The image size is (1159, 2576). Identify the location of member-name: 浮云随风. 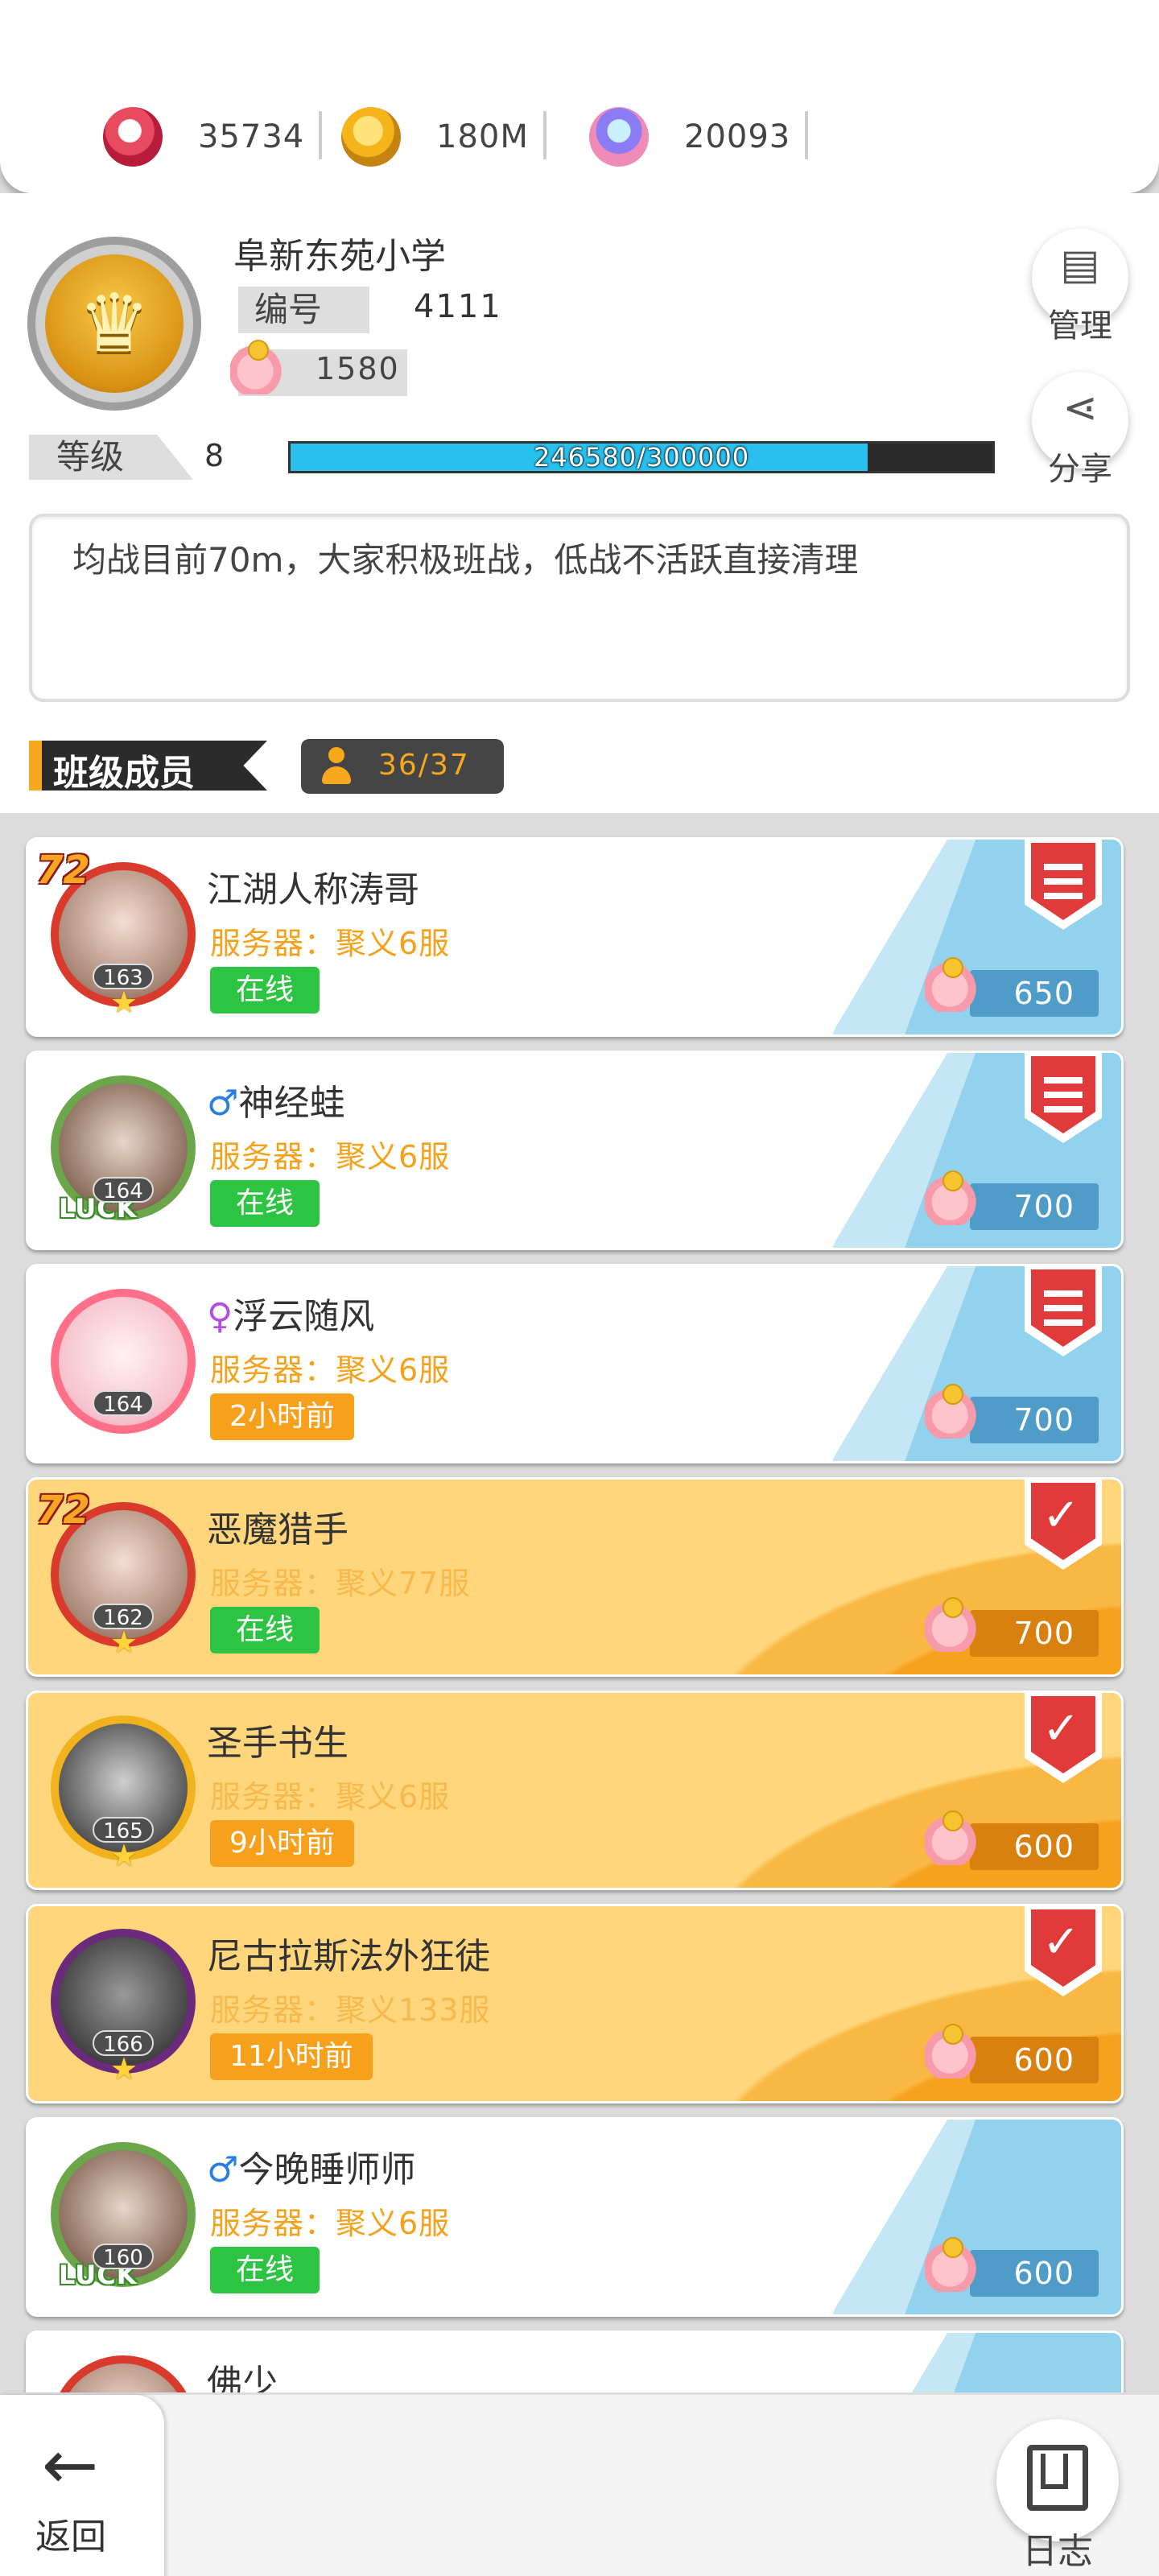
(304, 1316).